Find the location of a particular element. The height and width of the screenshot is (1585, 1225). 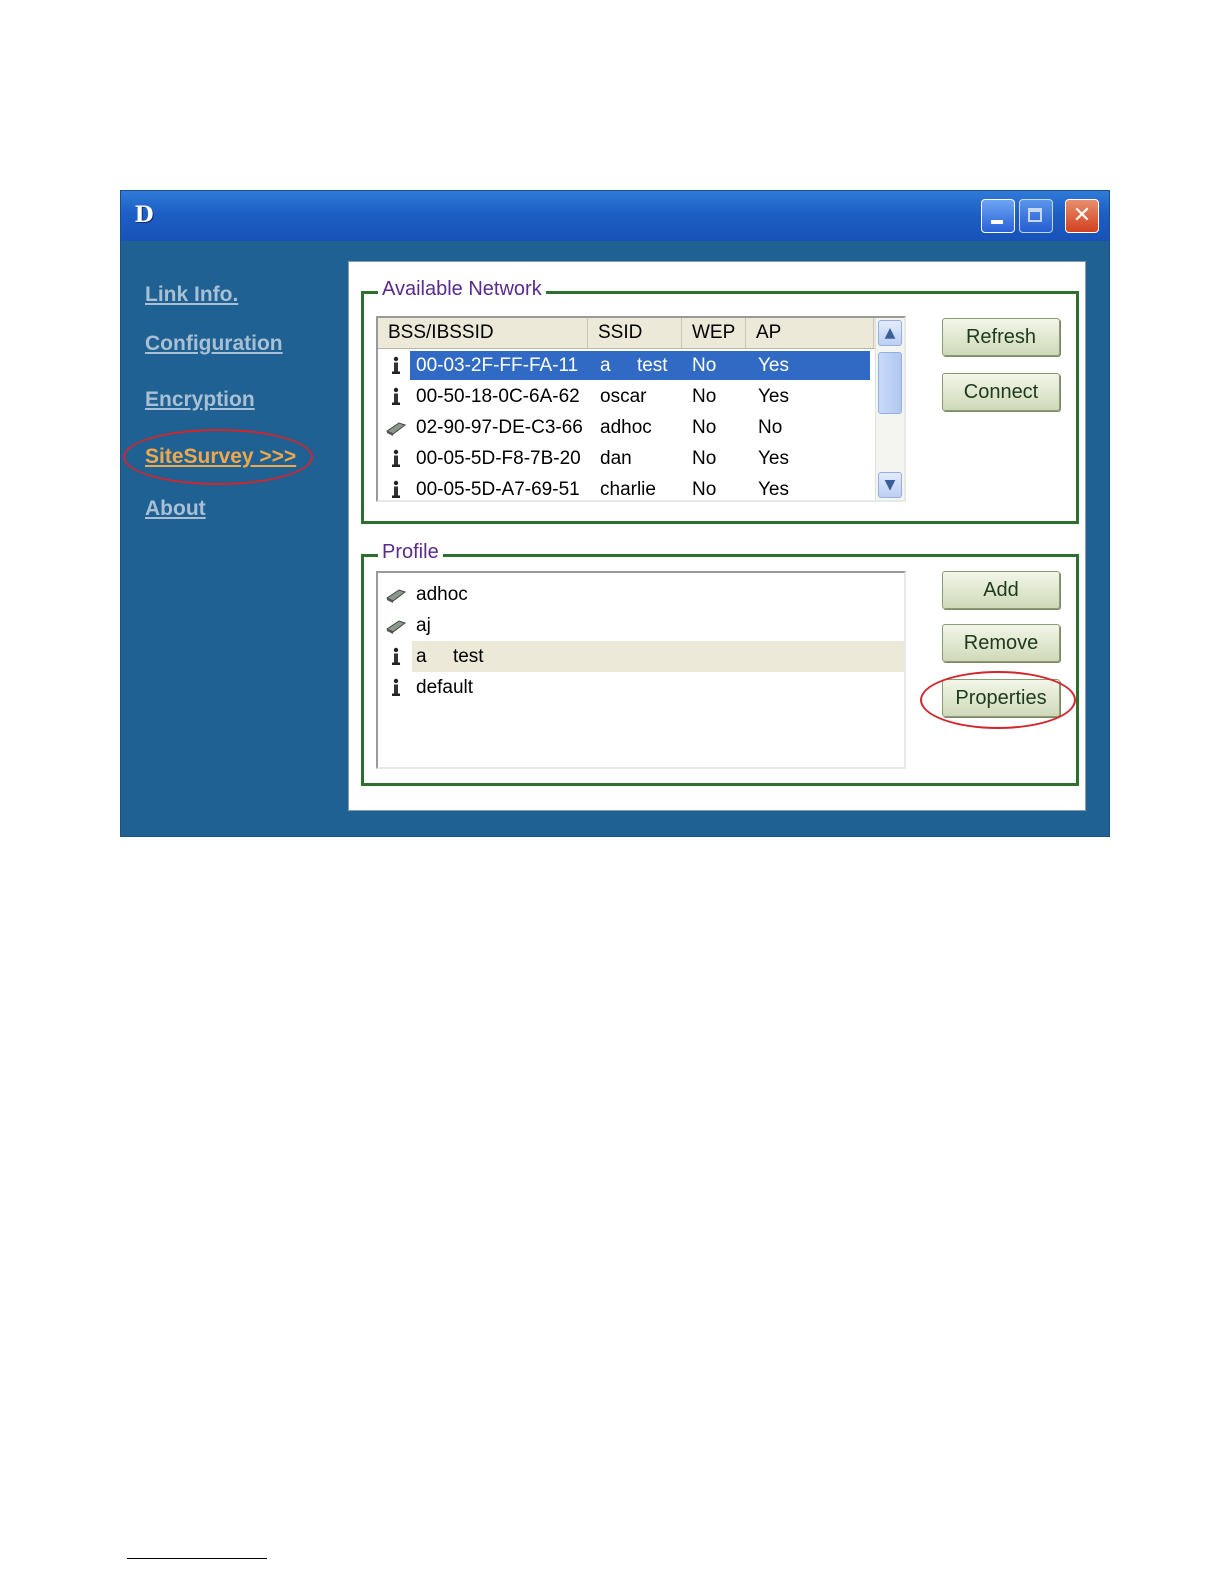

scroll-thumb is located at coordinates (890, 383).